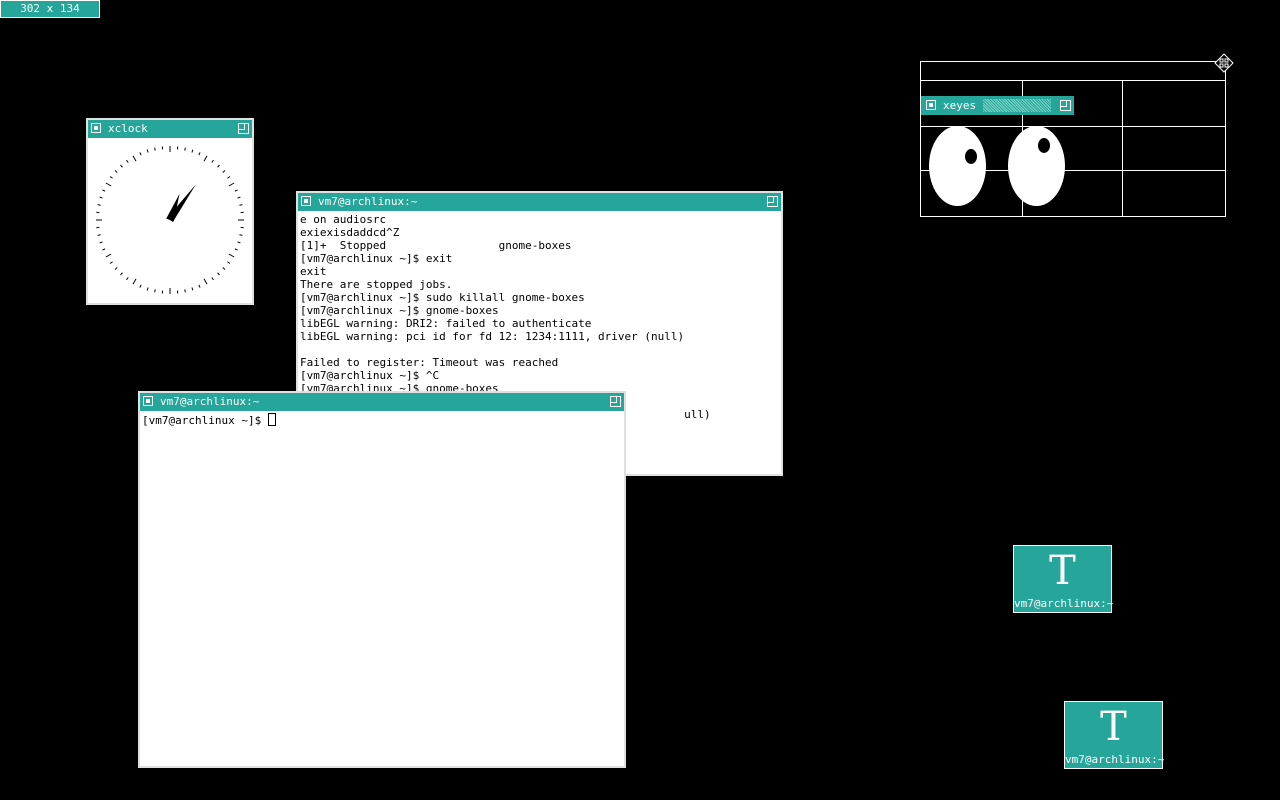  I want to click on xclock-window: xclock, so click(170, 211).